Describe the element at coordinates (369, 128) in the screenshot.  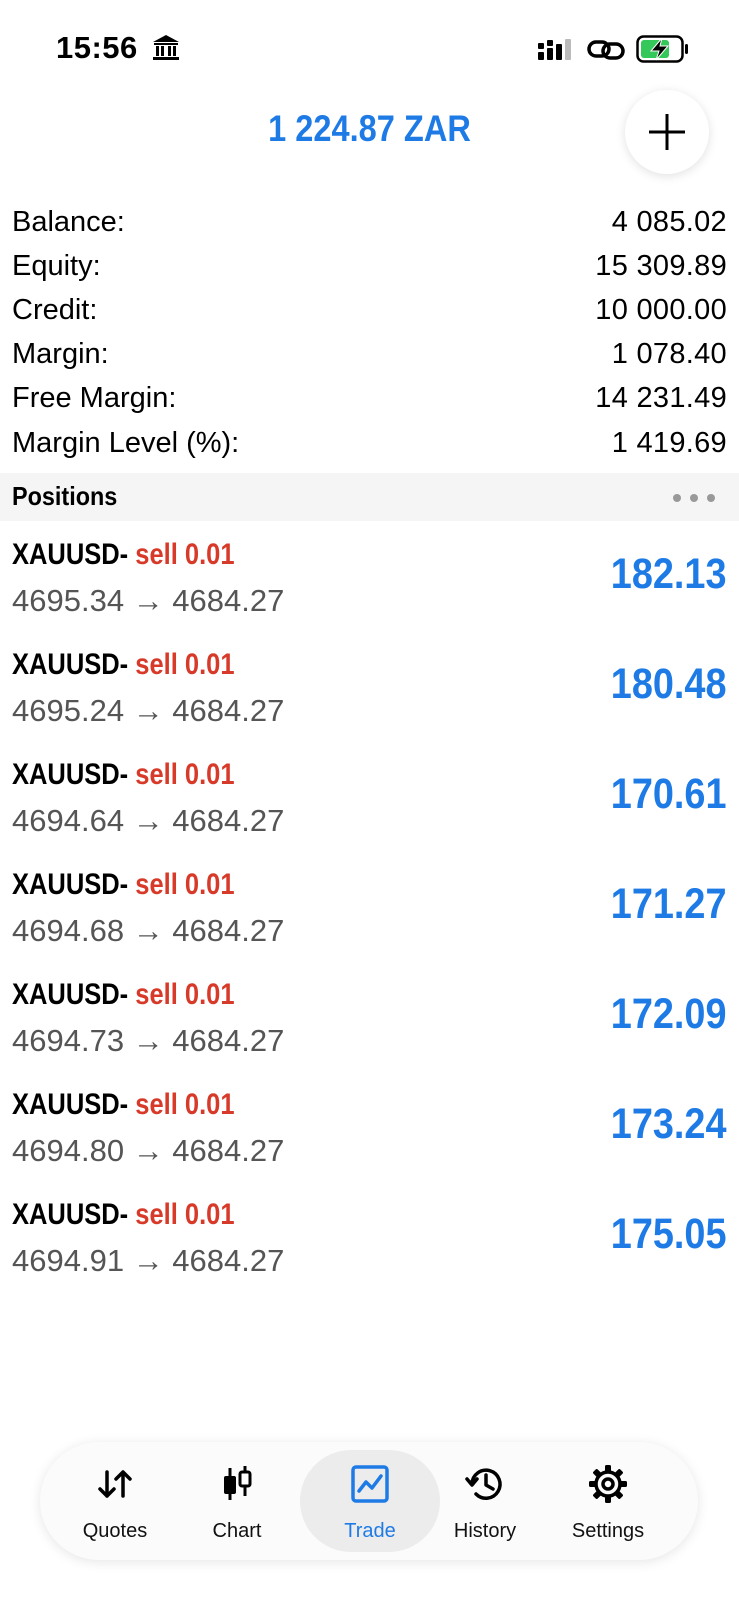
I see `account-balance-header: 1 224.87 ZAR` at that location.